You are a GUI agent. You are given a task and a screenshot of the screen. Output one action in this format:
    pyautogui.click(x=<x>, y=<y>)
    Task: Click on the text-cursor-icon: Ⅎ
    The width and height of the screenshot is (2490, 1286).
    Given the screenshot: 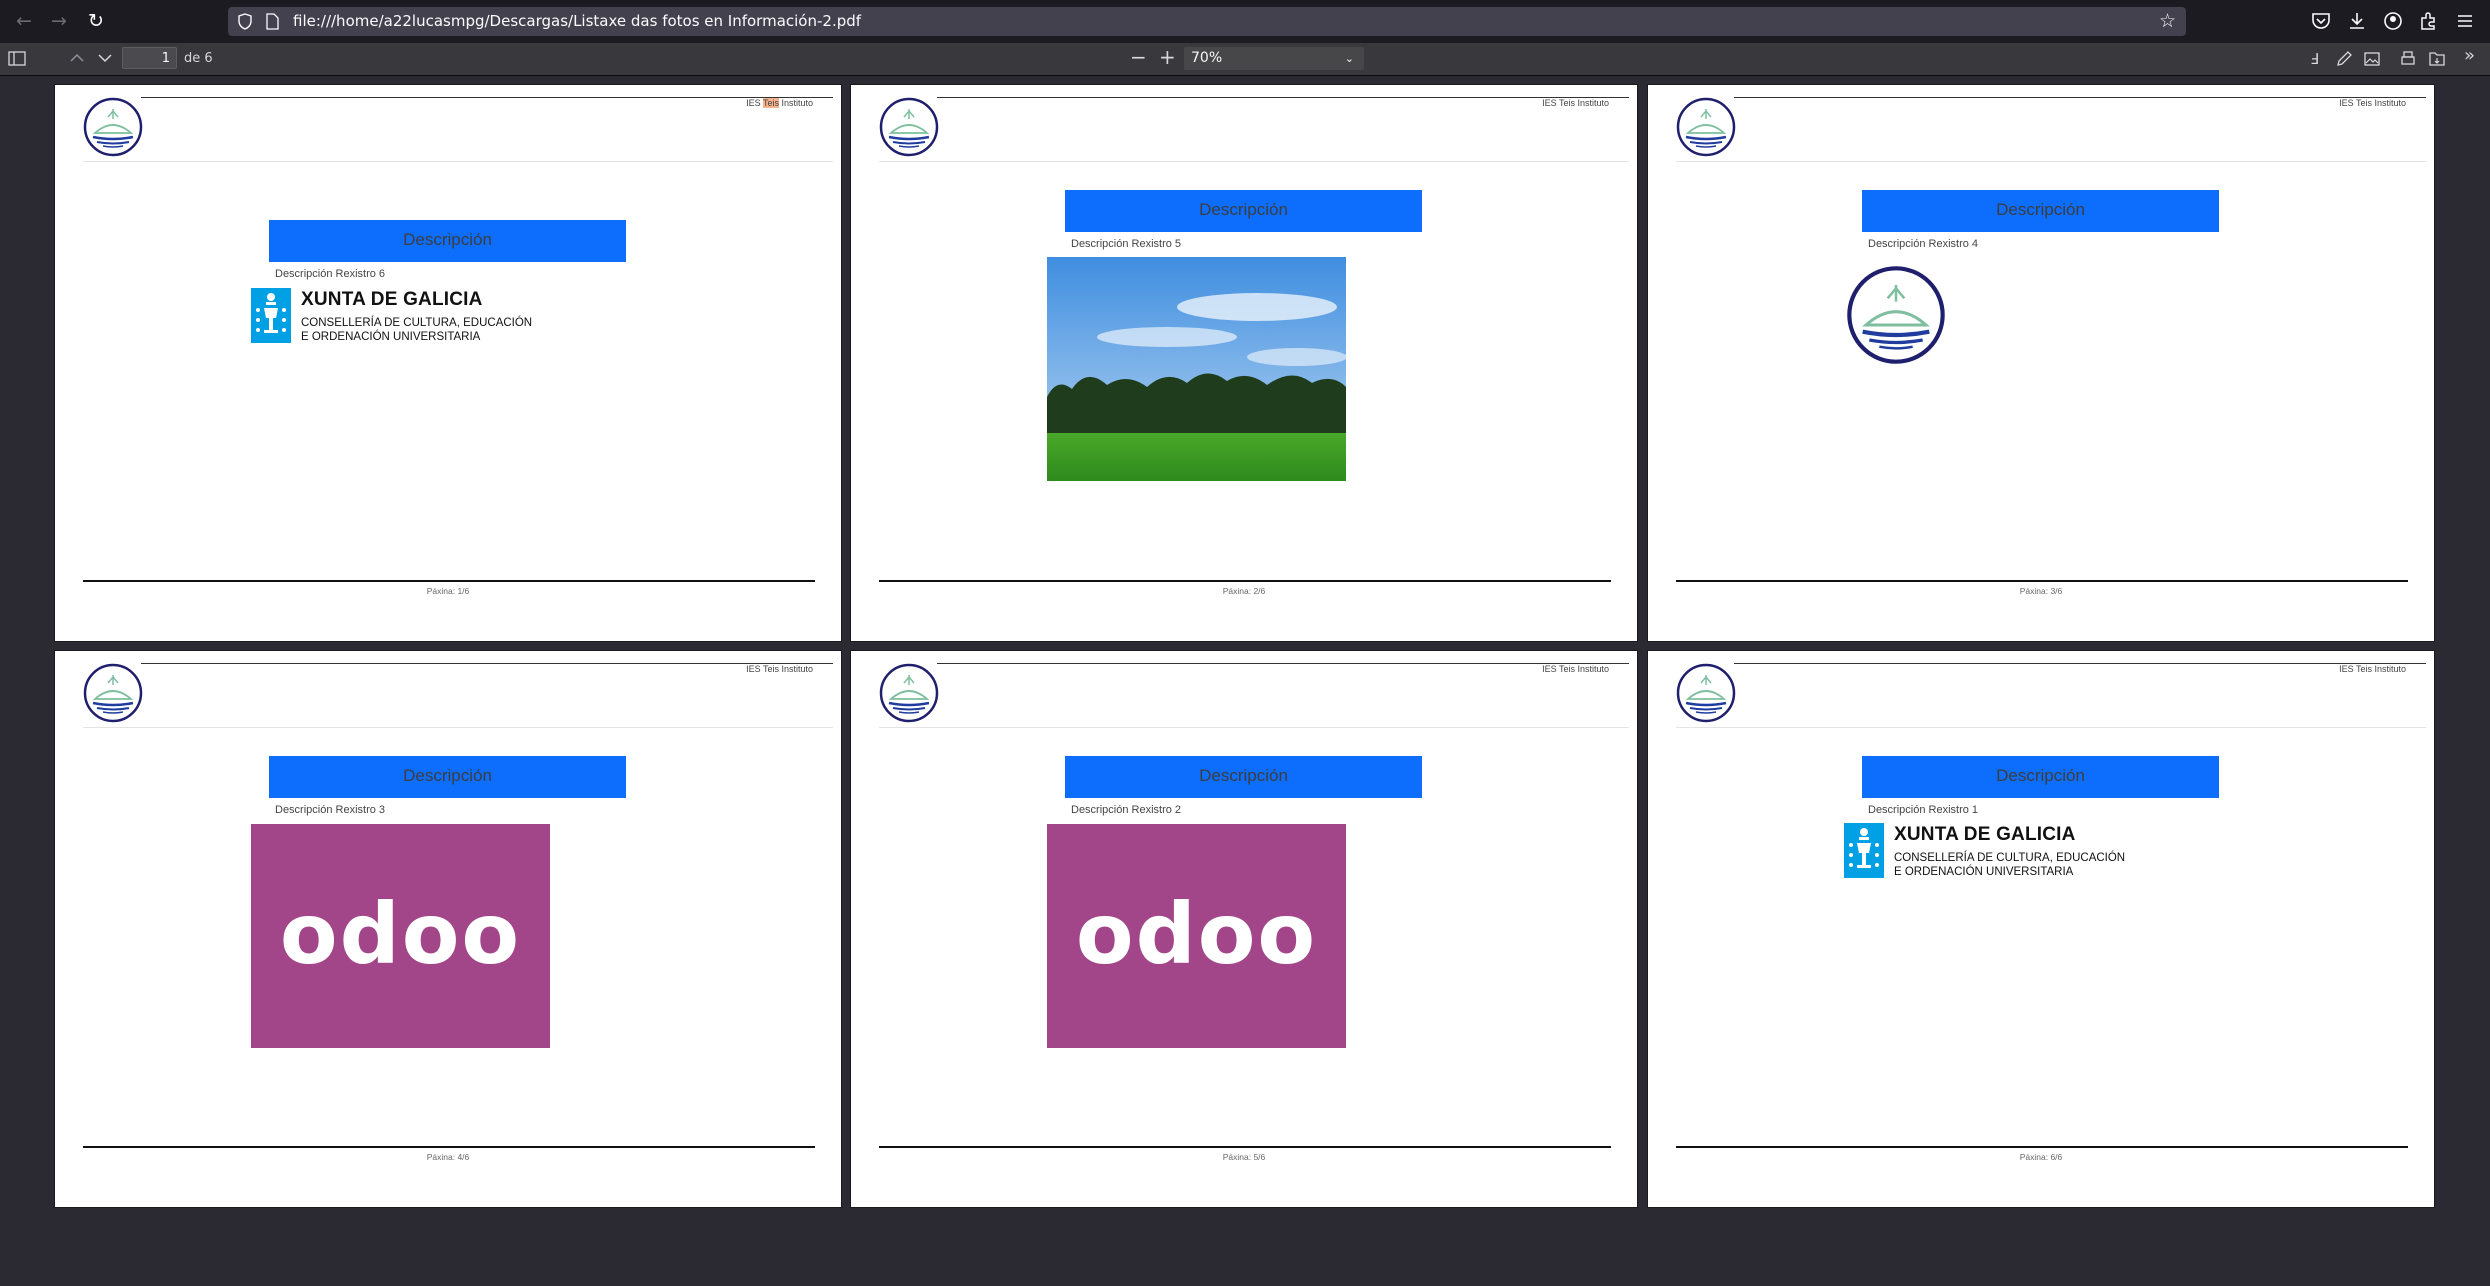 What is the action you would take?
    pyautogui.click(x=2314, y=59)
    